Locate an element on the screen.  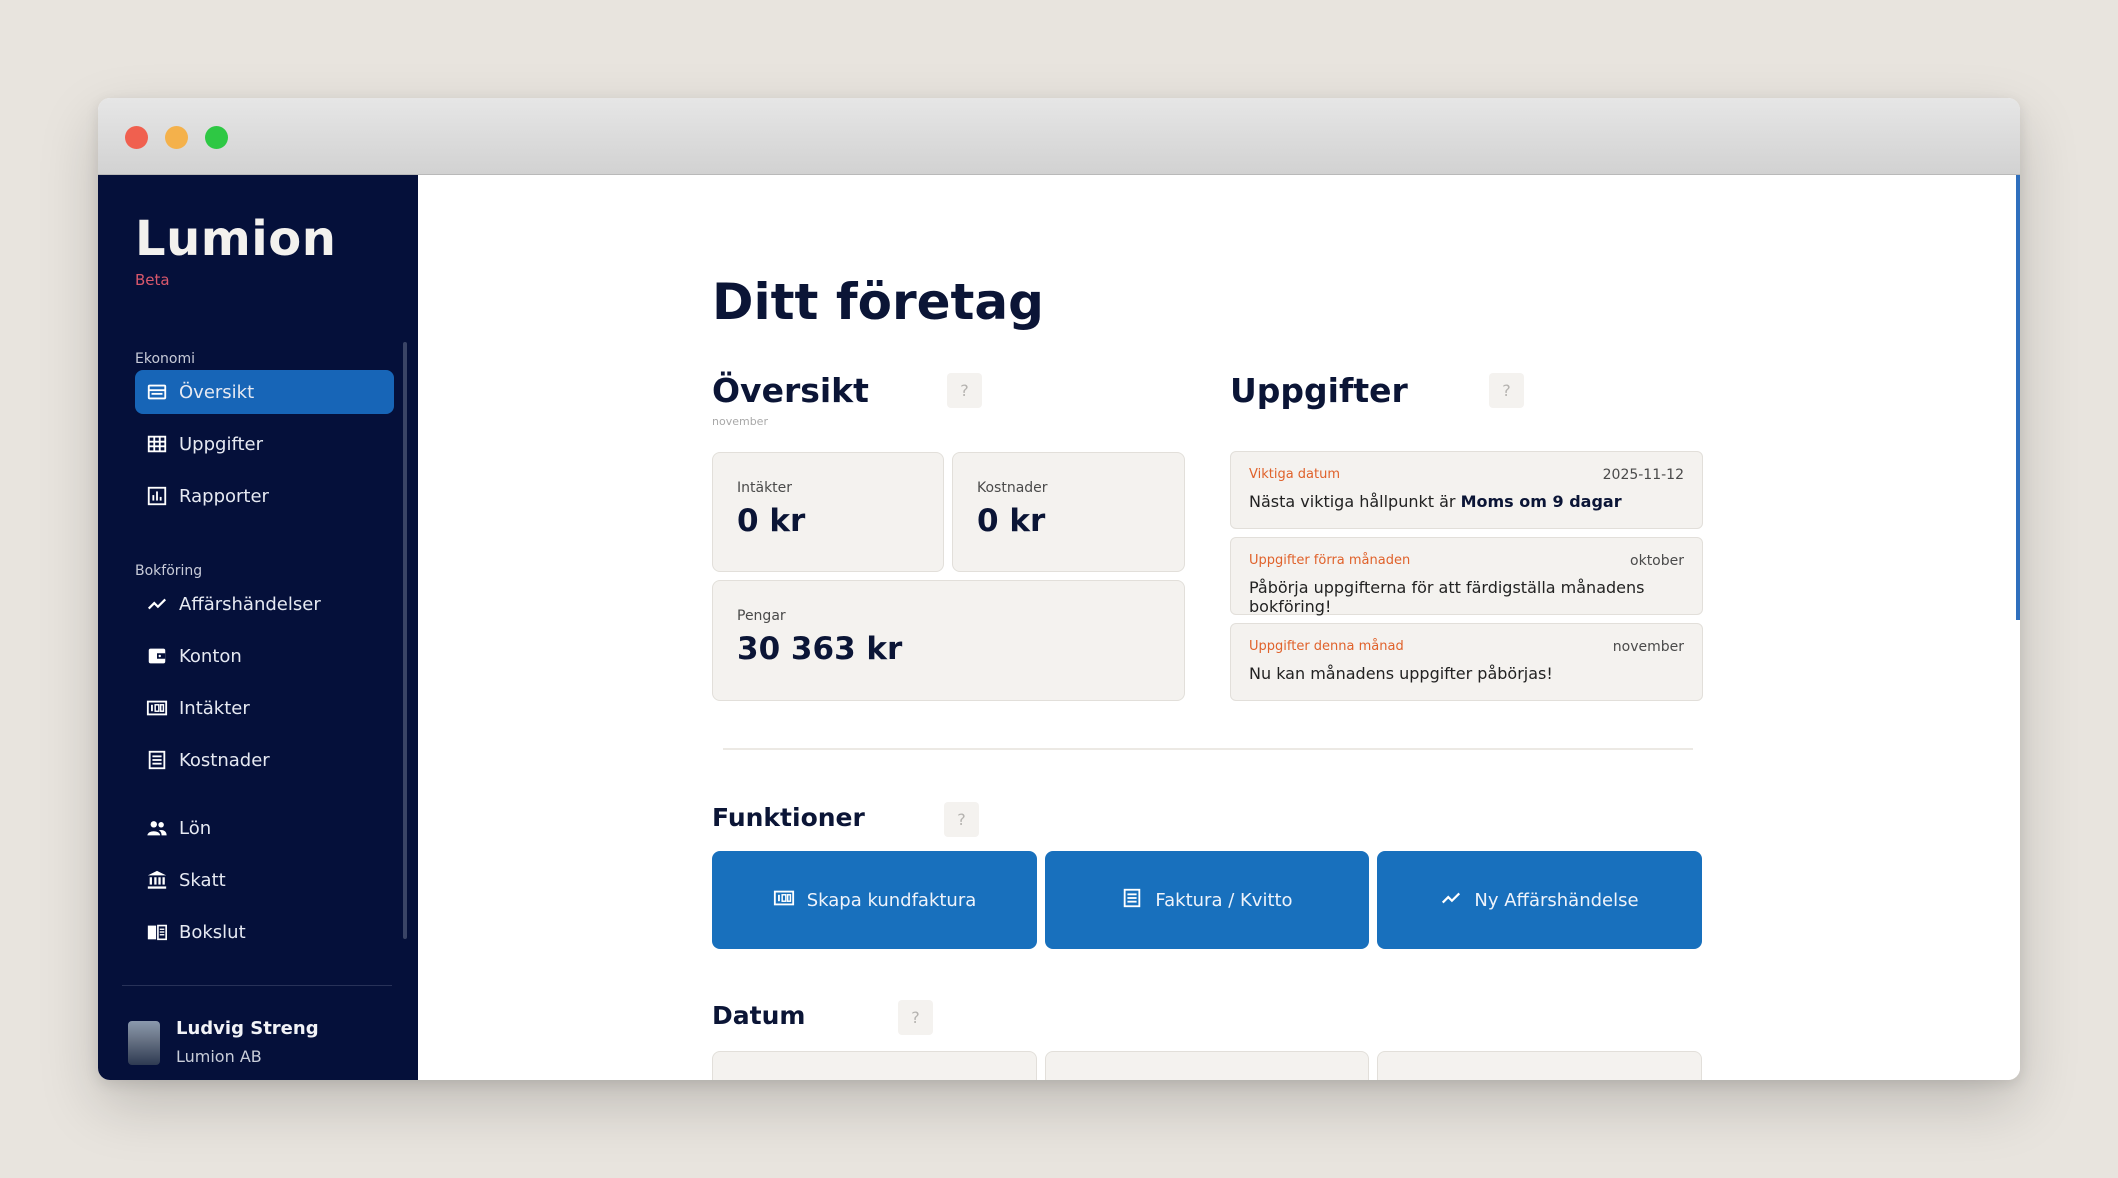
functions-help-button: ? is located at coordinates (961, 819).